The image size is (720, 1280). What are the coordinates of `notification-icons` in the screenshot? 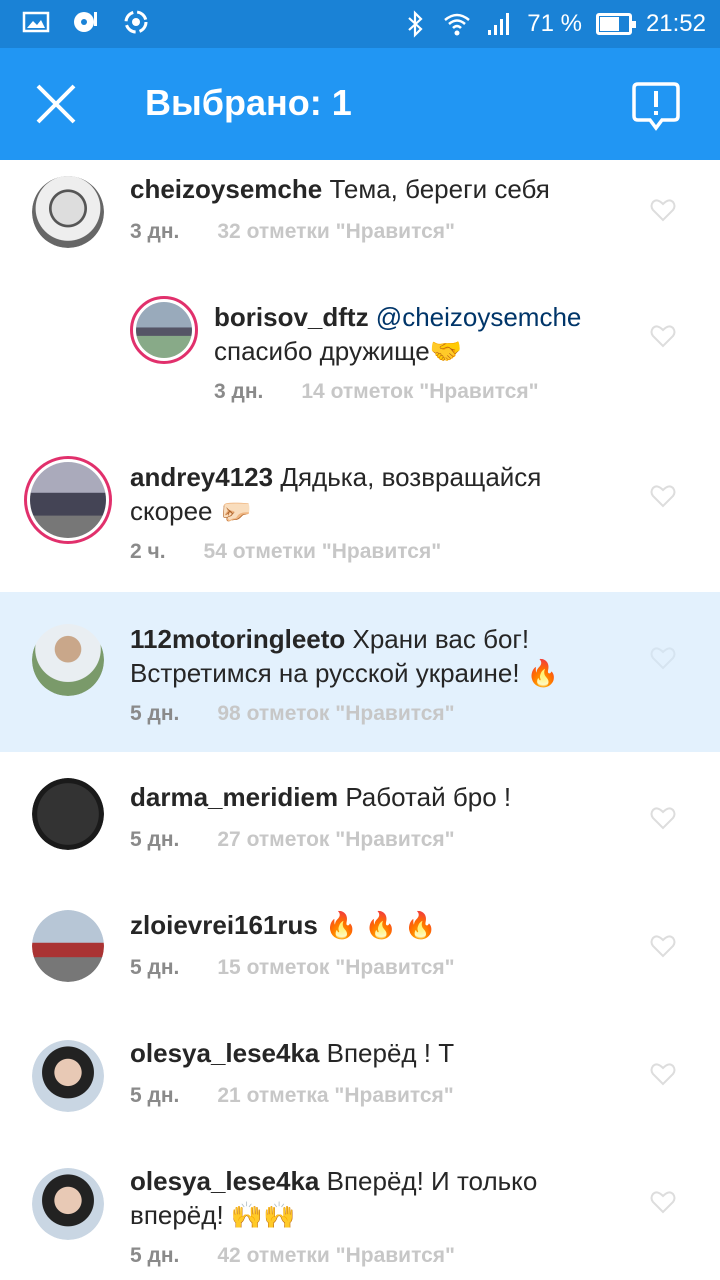 It's located at (86, 22).